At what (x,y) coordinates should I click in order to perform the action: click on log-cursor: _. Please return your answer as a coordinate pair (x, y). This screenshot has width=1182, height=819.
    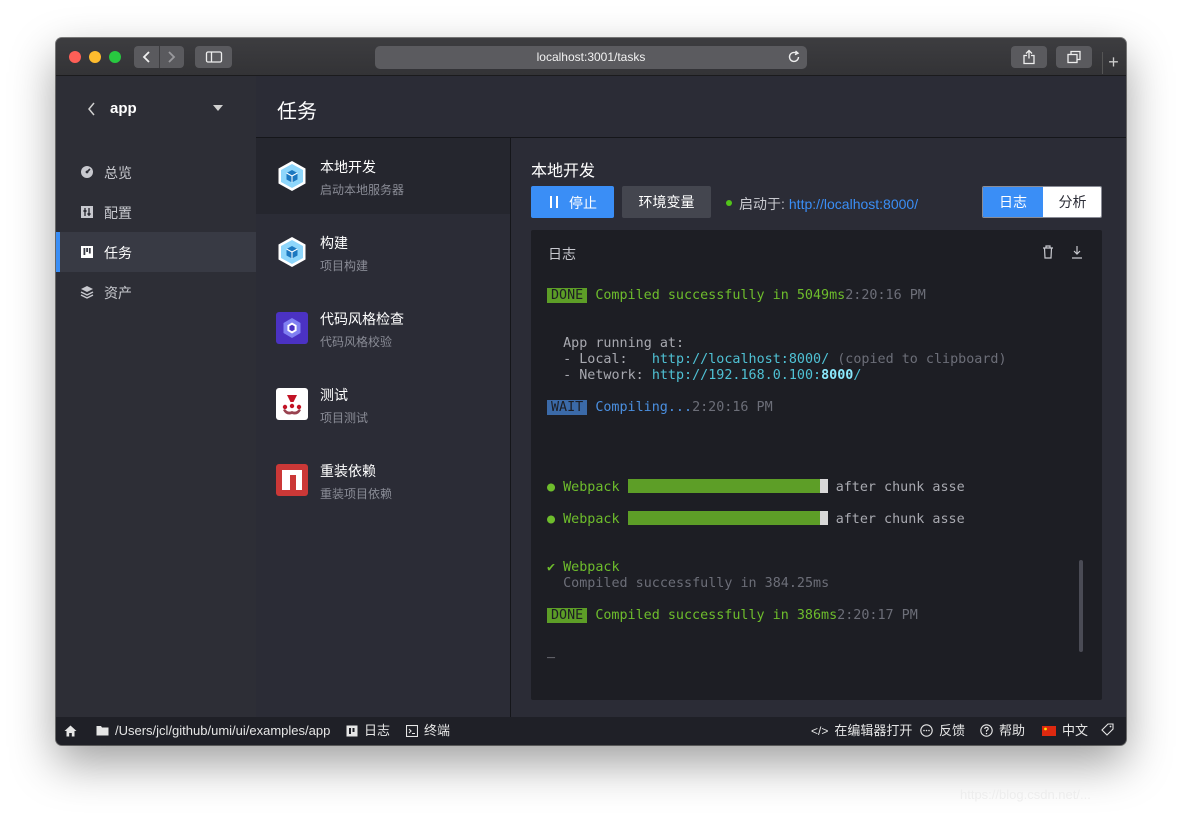
    Looking at the image, I should click on (551, 651).